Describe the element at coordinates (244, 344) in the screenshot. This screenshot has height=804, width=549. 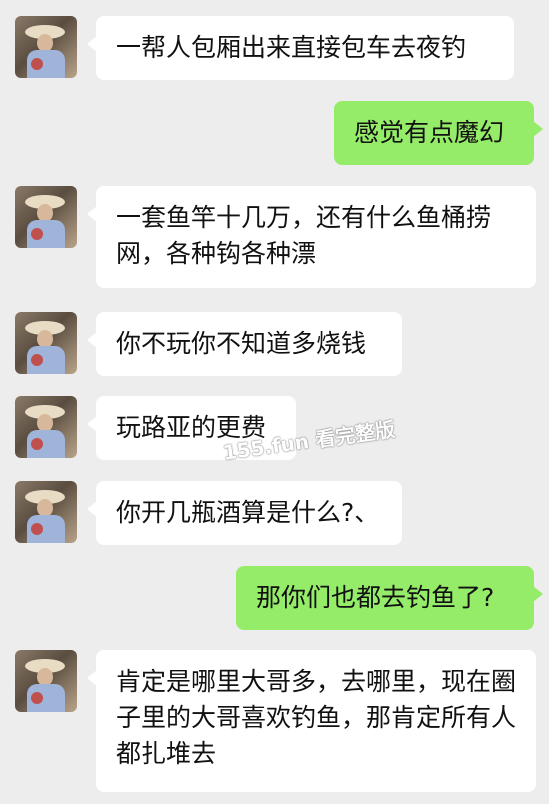
I see `incoming-message-bubble: 你不玩你不知道多烧钱` at that location.